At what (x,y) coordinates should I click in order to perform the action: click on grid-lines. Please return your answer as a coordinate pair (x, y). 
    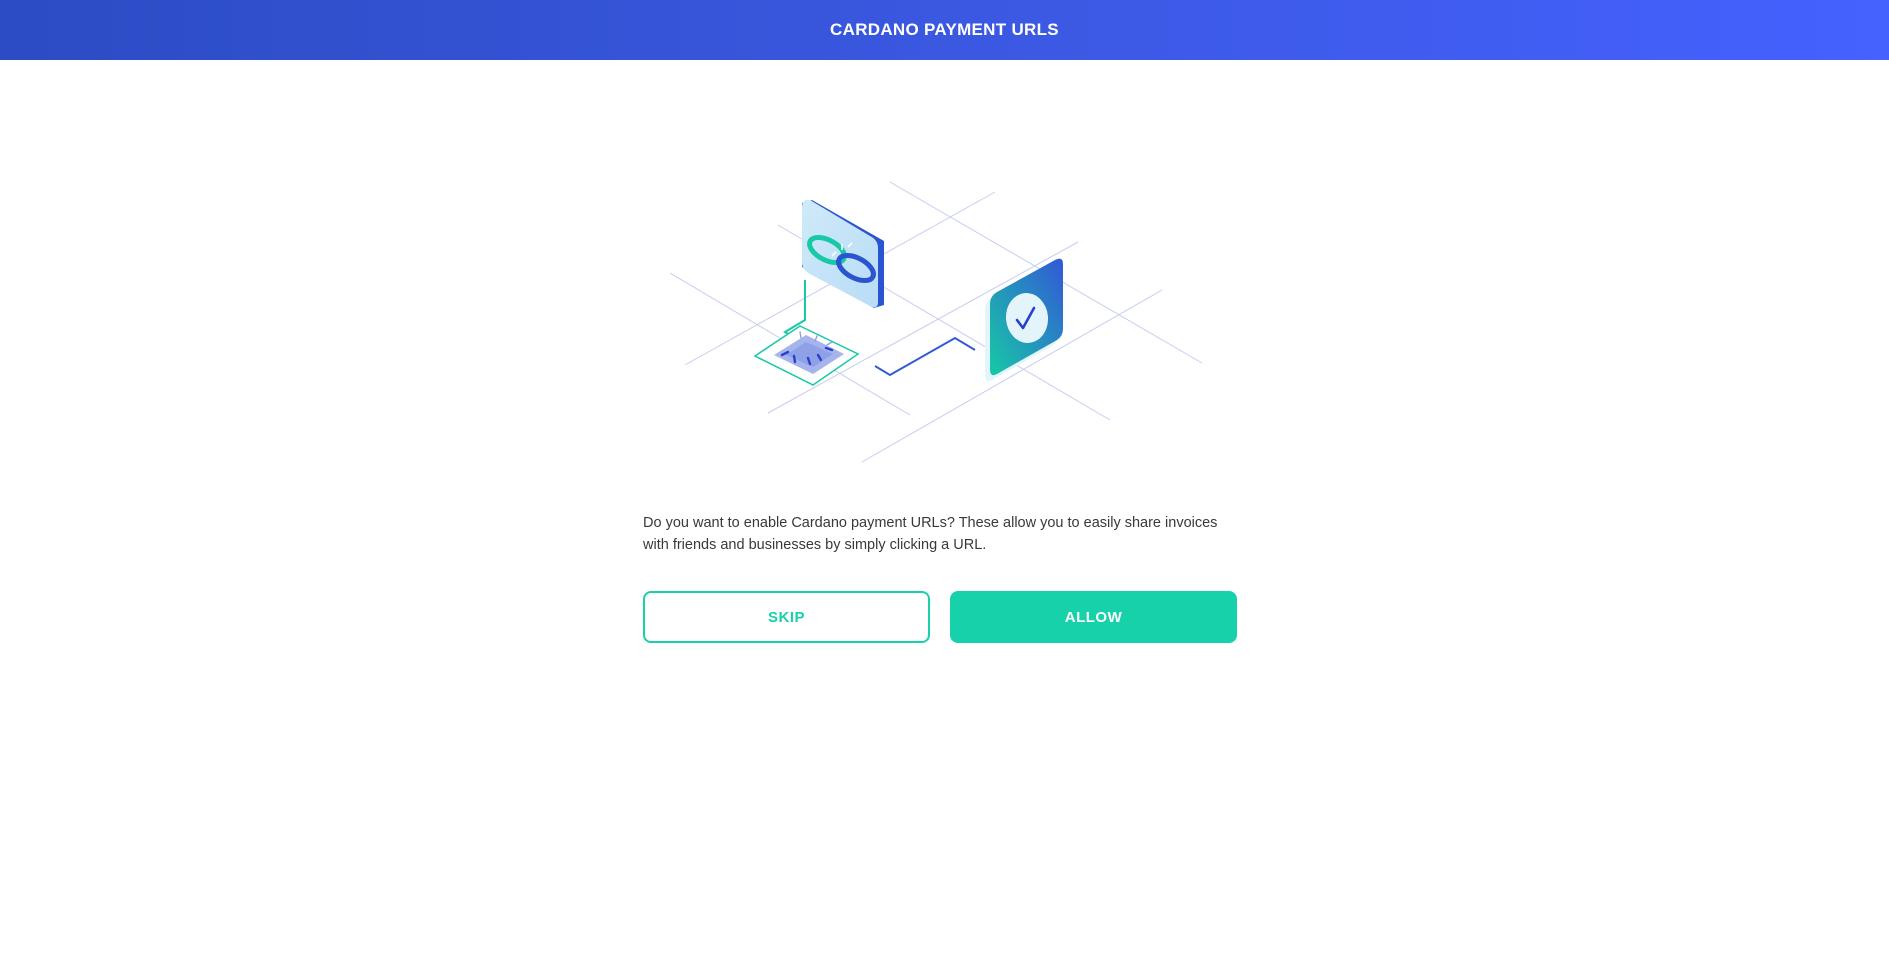
    Looking at the image, I should click on (936, 322).